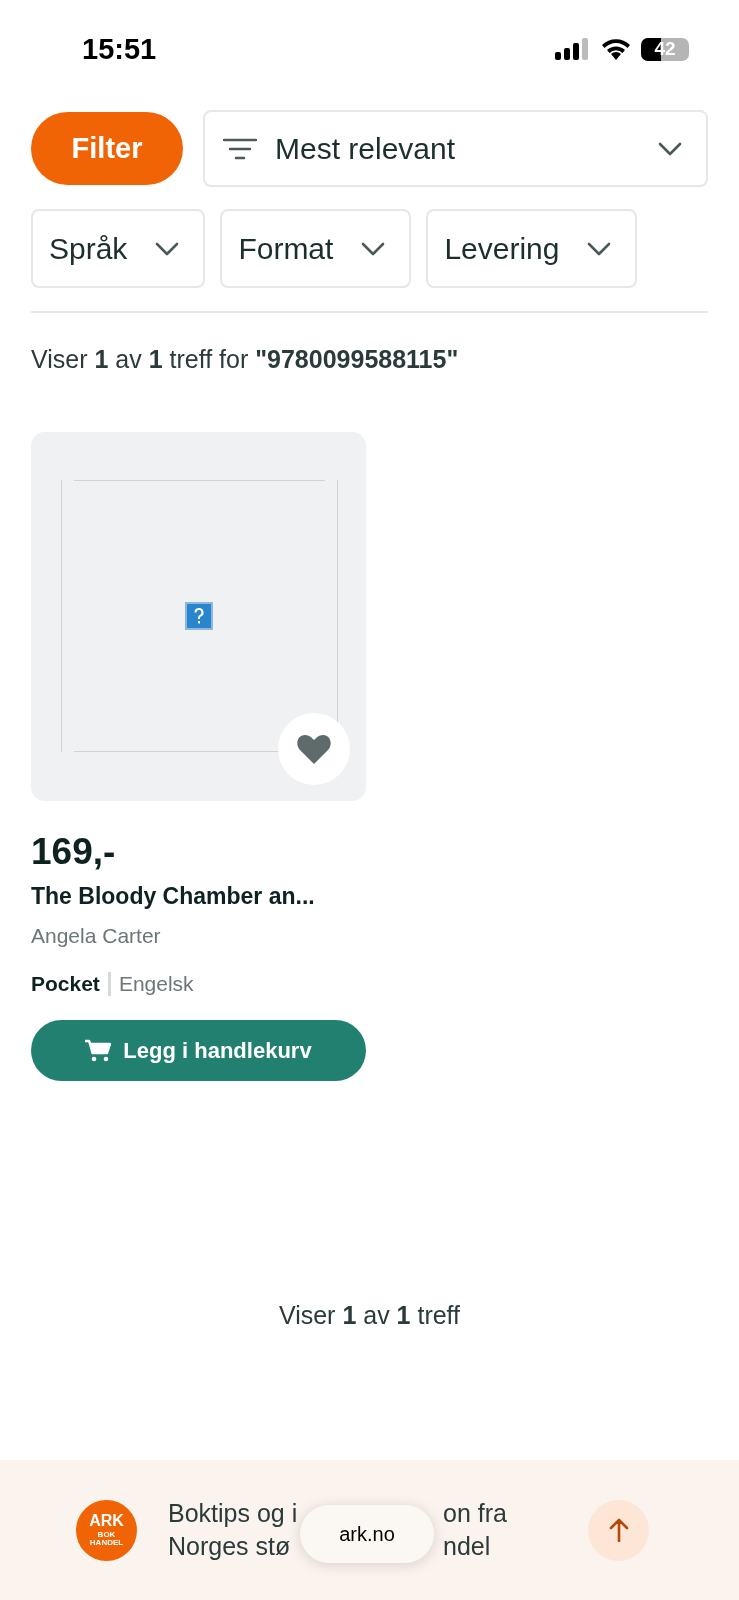  Describe the element at coordinates (118, 248) in the screenshot. I see `filter-dropdown: Språk` at that location.